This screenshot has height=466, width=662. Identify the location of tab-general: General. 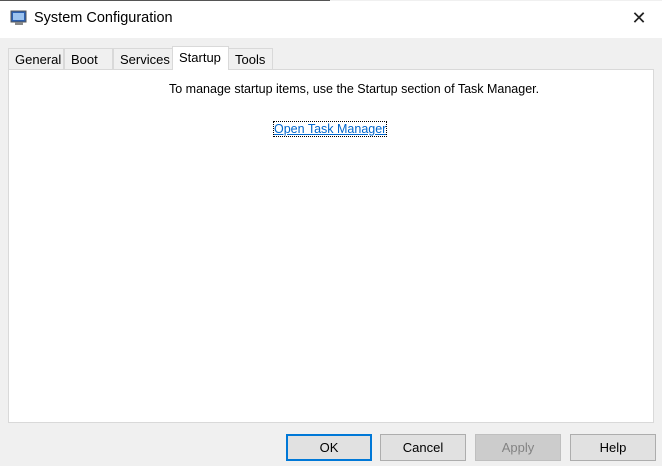
(36, 58).